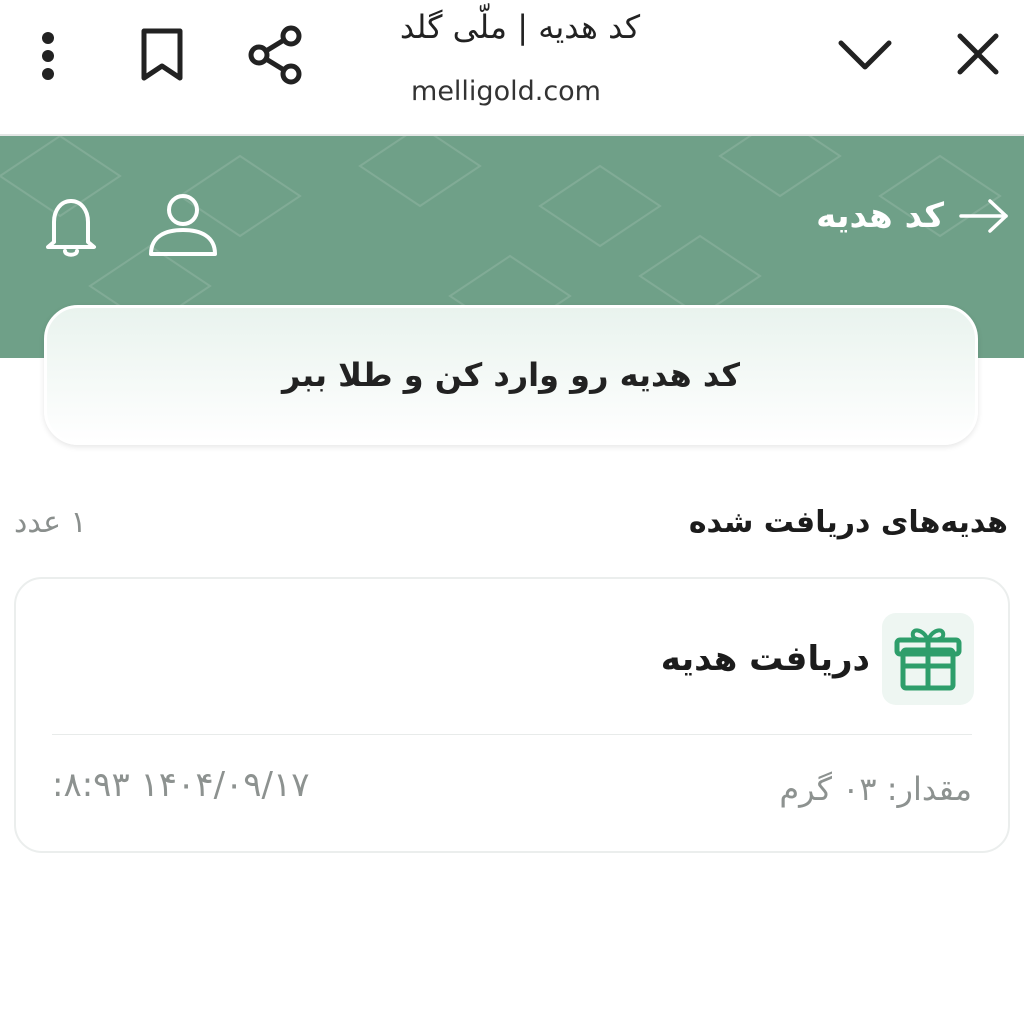  I want to click on header-title: کد هدیه, so click(880, 216).